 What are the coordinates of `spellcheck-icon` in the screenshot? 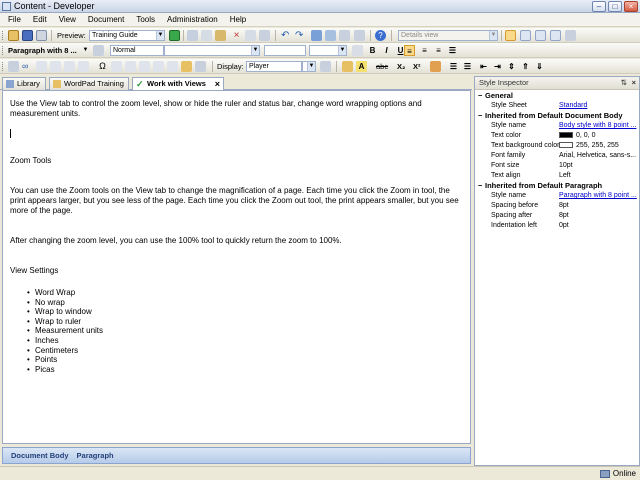 It's located at (359, 35).